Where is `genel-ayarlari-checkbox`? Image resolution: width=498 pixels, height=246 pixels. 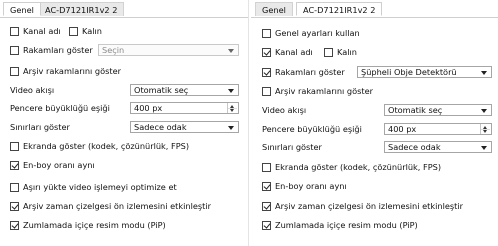 genel-ayarlari-checkbox is located at coordinates (266, 33).